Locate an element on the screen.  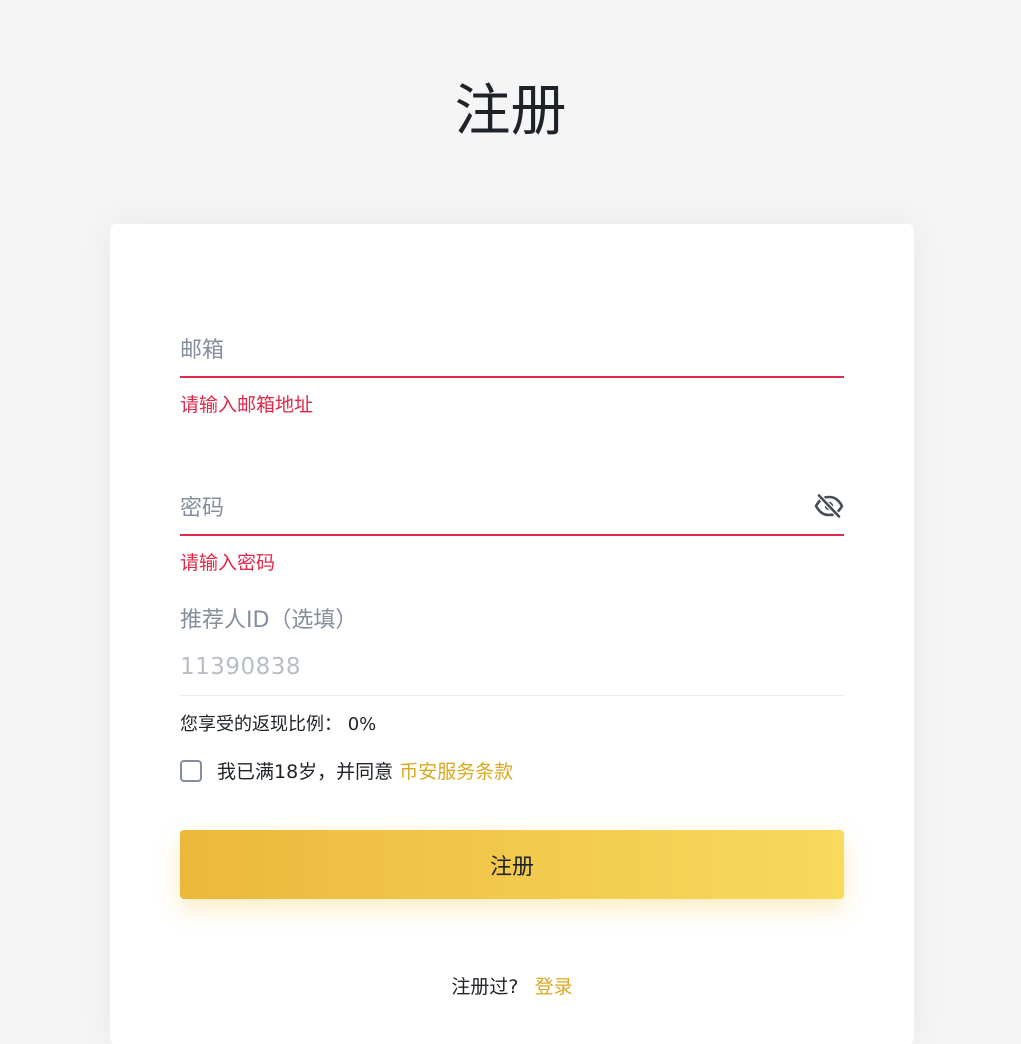
eye-off-icon is located at coordinates (829, 506).